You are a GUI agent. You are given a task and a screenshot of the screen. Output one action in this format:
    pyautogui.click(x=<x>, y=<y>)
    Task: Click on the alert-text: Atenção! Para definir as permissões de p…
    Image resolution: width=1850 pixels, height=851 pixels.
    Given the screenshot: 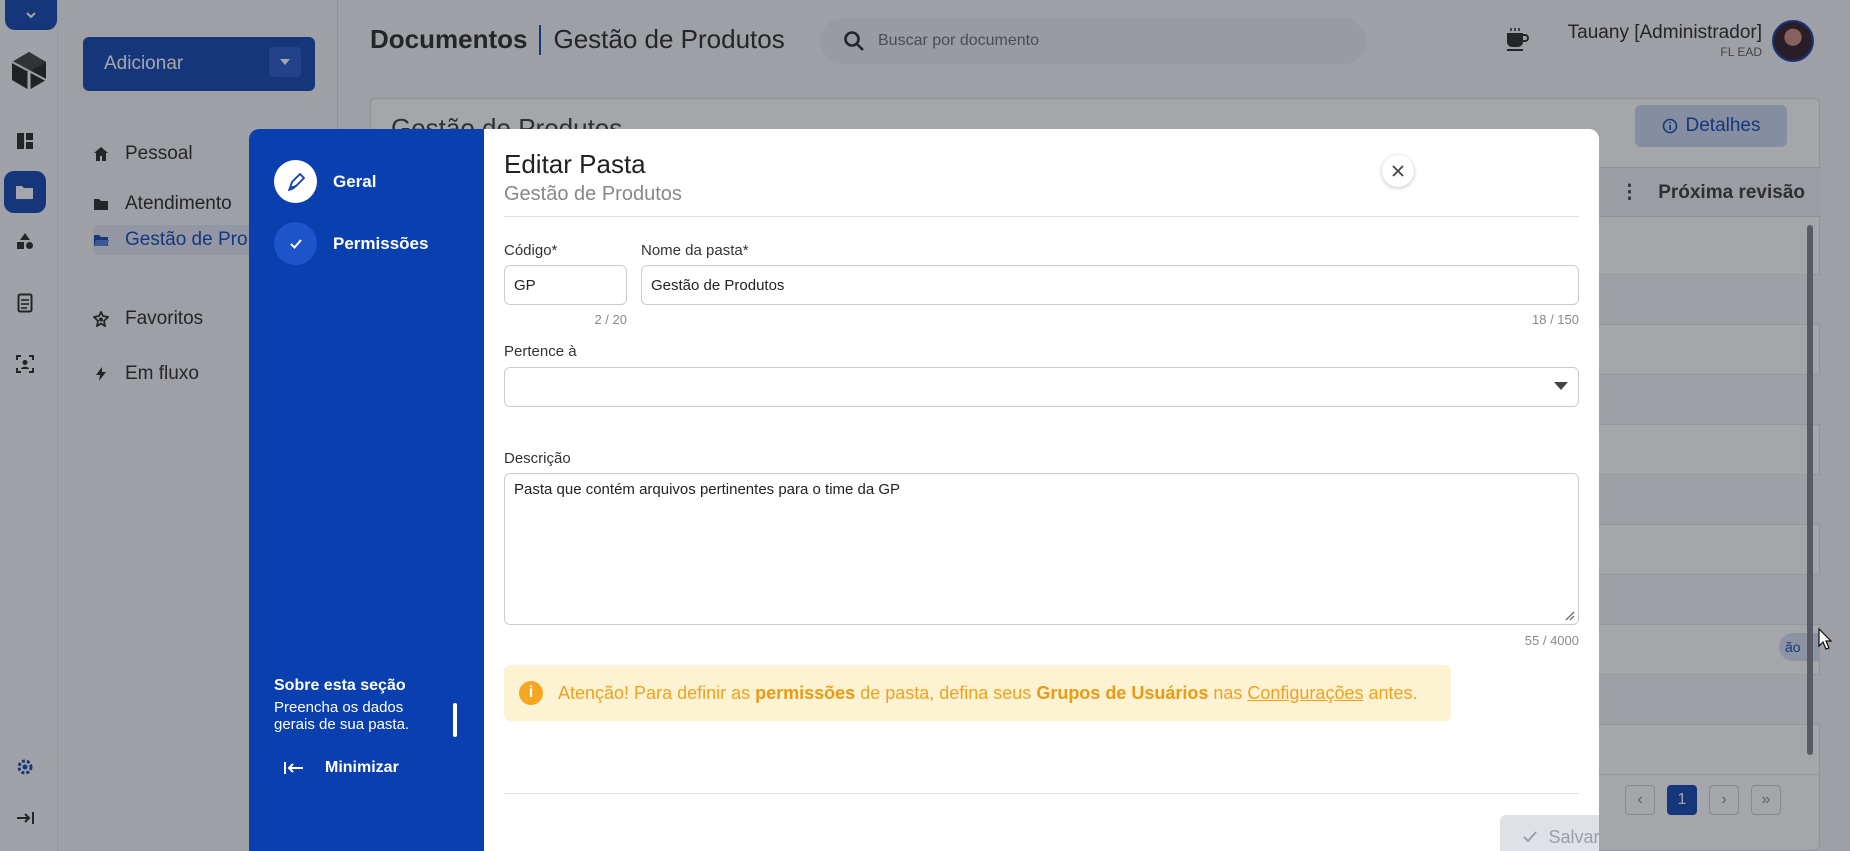 What is the action you would take?
    pyautogui.click(x=988, y=693)
    